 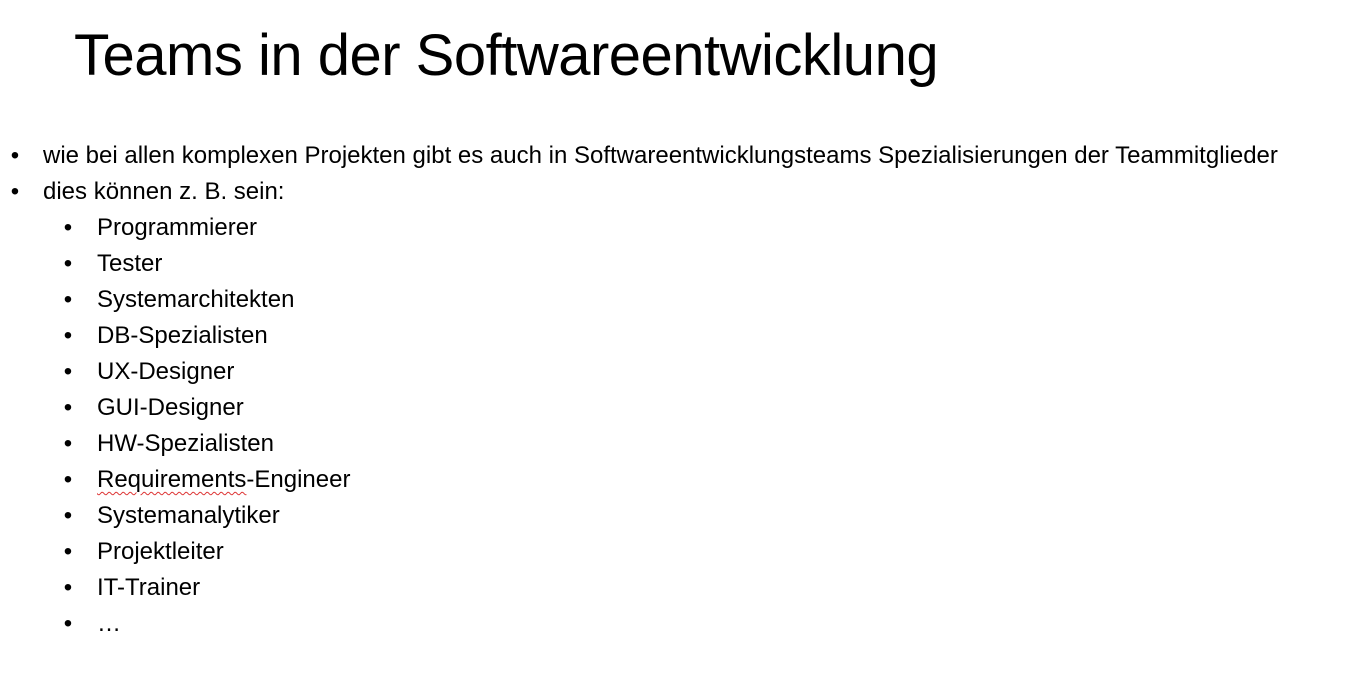 I want to click on slide-title: Teams in der Softwareentwicklung, so click(x=506, y=55).